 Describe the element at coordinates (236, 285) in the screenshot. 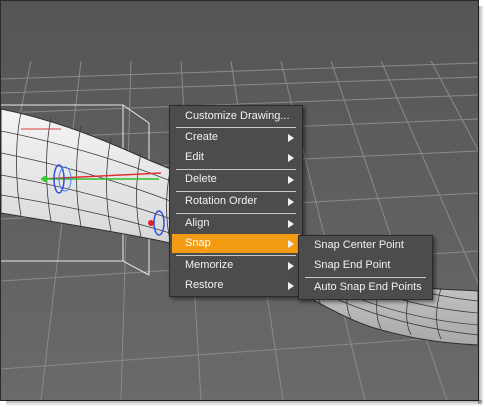

I see `menu-item-restore: Restore` at that location.